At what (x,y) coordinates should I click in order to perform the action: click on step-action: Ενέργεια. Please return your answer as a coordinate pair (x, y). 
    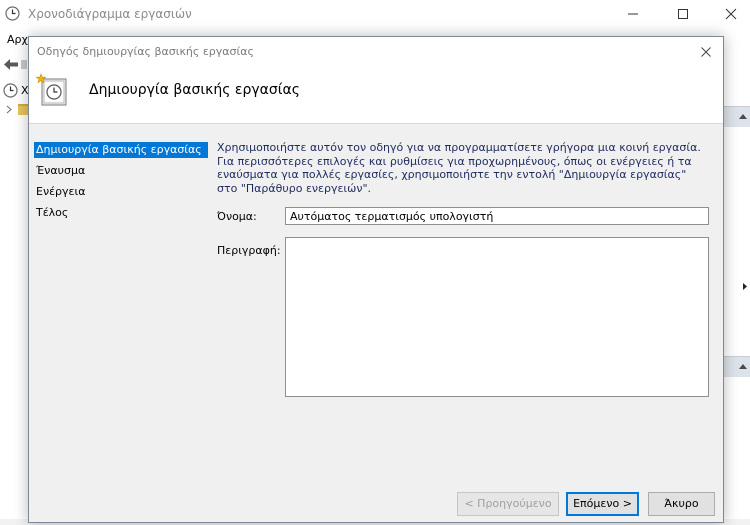
    Looking at the image, I should click on (121, 192).